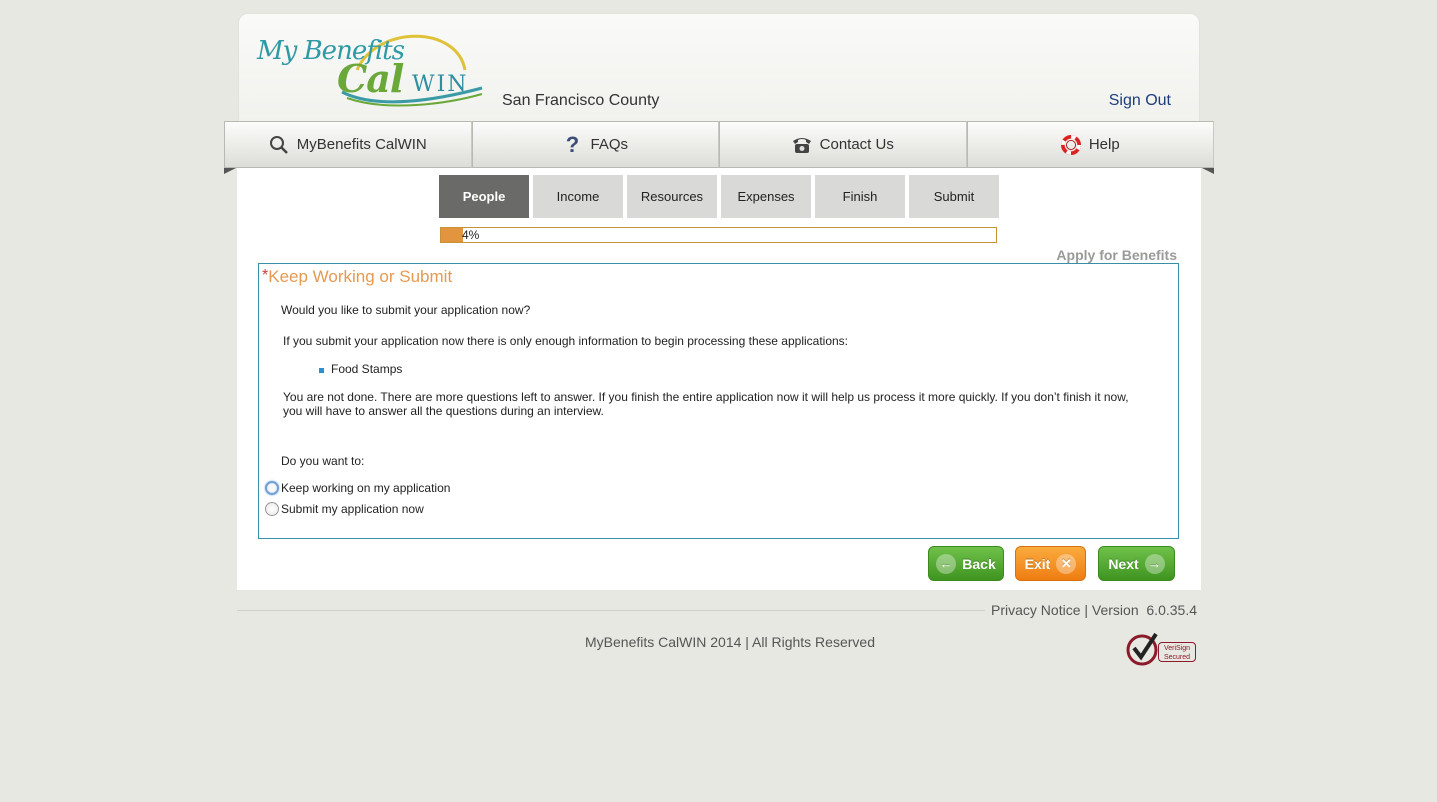  Describe the element at coordinates (1115, 610) in the screenshot. I see `version-label: Version` at that location.